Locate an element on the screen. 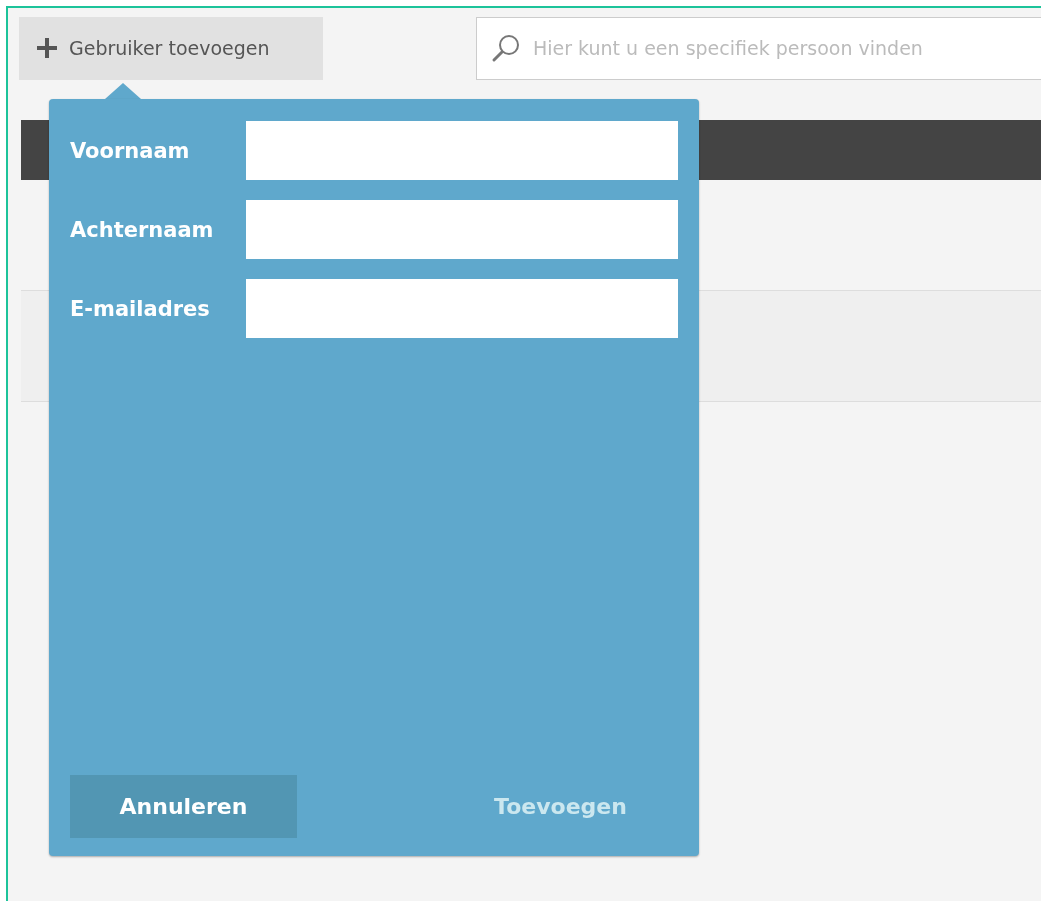 The image size is (1041, 907). field-label: Achternaam is located at coordinates (142, 229).